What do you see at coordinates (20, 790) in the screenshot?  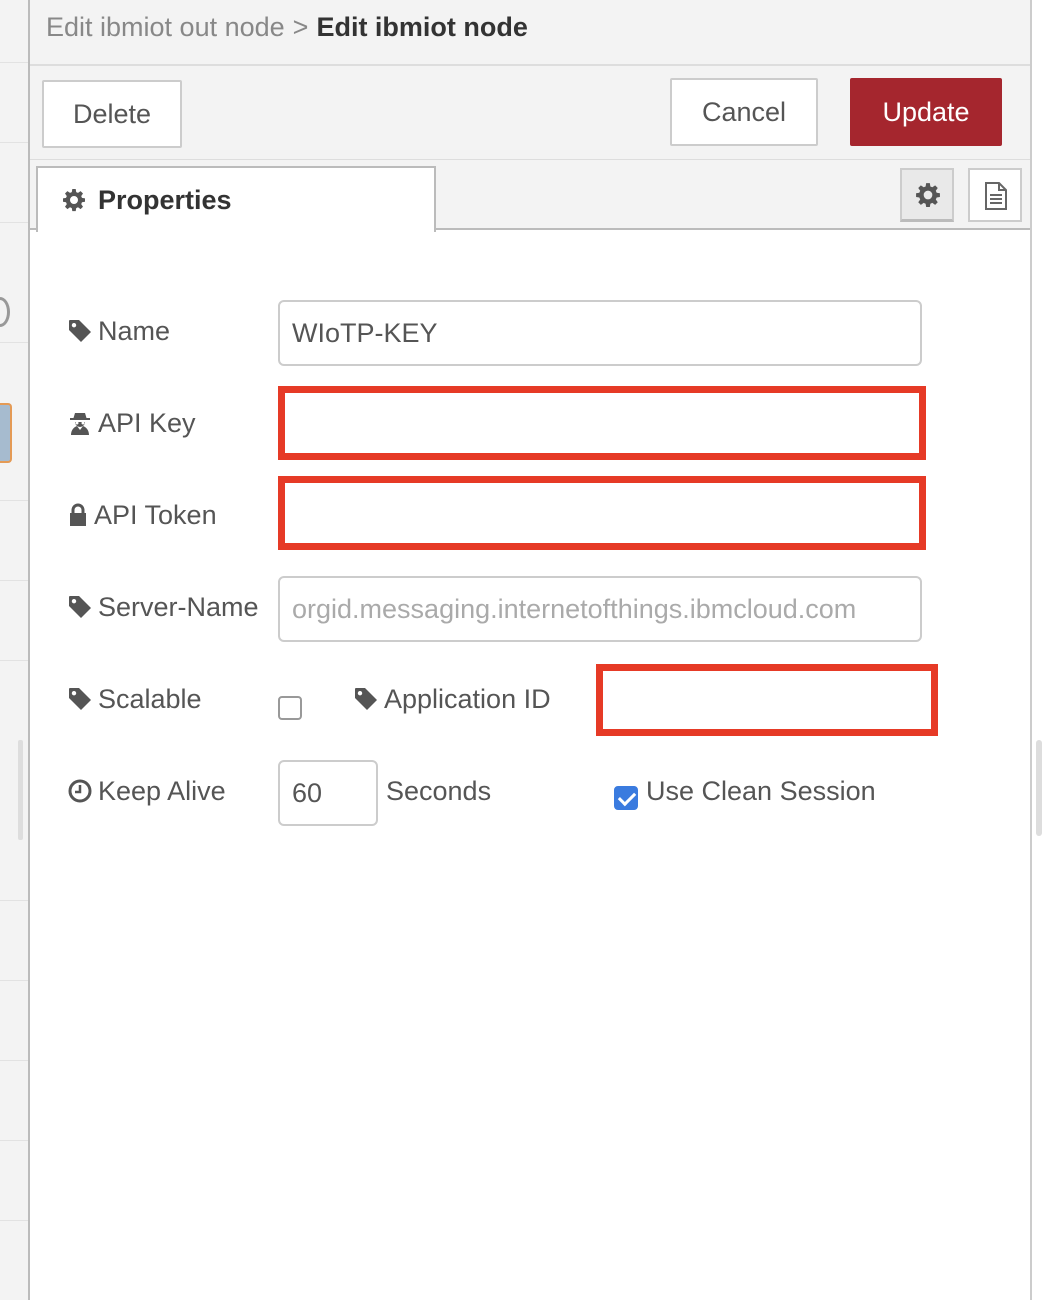 I see `workspace-splitter-handle` at bounding box center [20, 790].